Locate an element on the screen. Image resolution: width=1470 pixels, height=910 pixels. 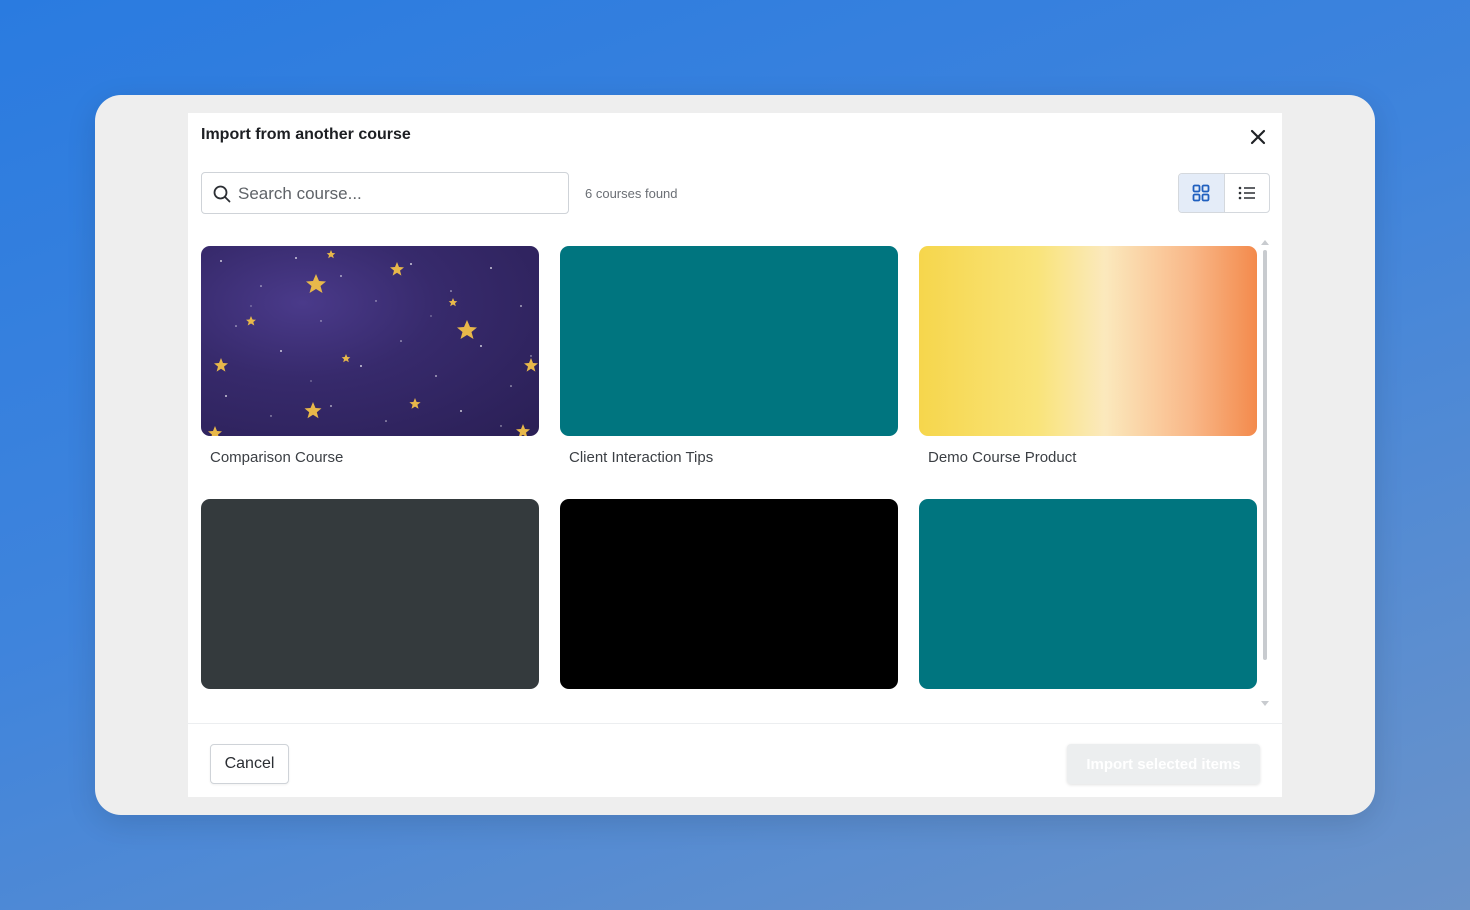
close-icon is located at coordinates (1258, 137).